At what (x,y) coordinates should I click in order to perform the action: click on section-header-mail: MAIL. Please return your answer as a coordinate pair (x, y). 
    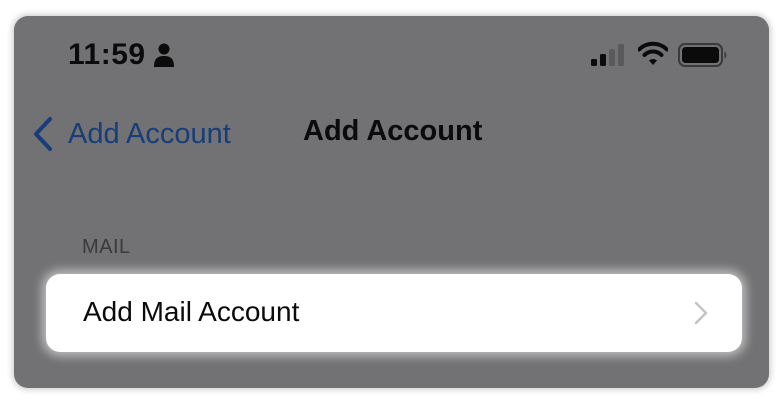
    Looking at the image, I should click on (106, 247).